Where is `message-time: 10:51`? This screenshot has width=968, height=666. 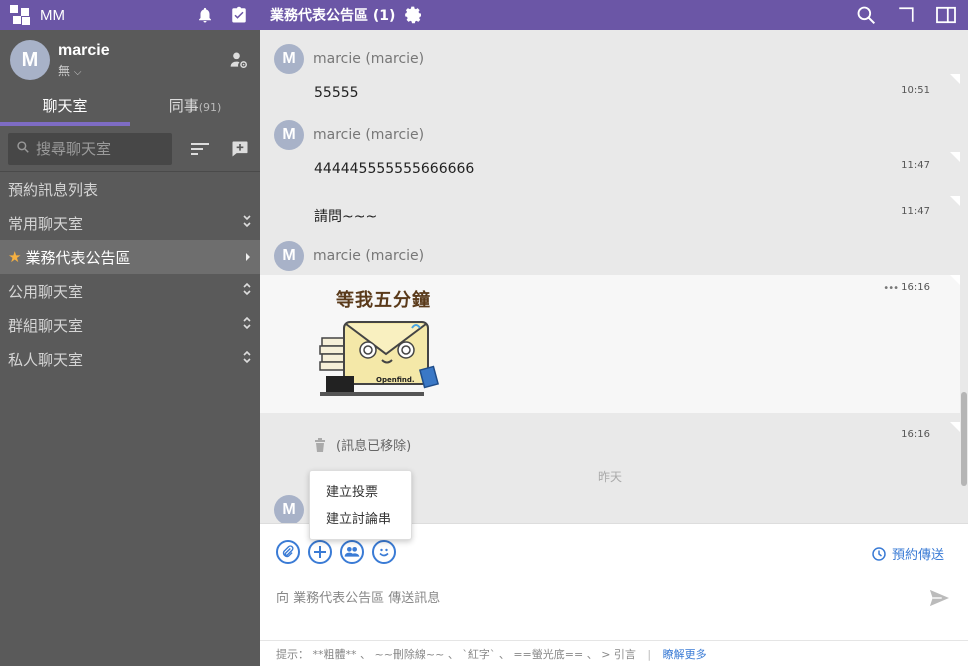
message-time: 10:51 is located at coordinates (915, 90).